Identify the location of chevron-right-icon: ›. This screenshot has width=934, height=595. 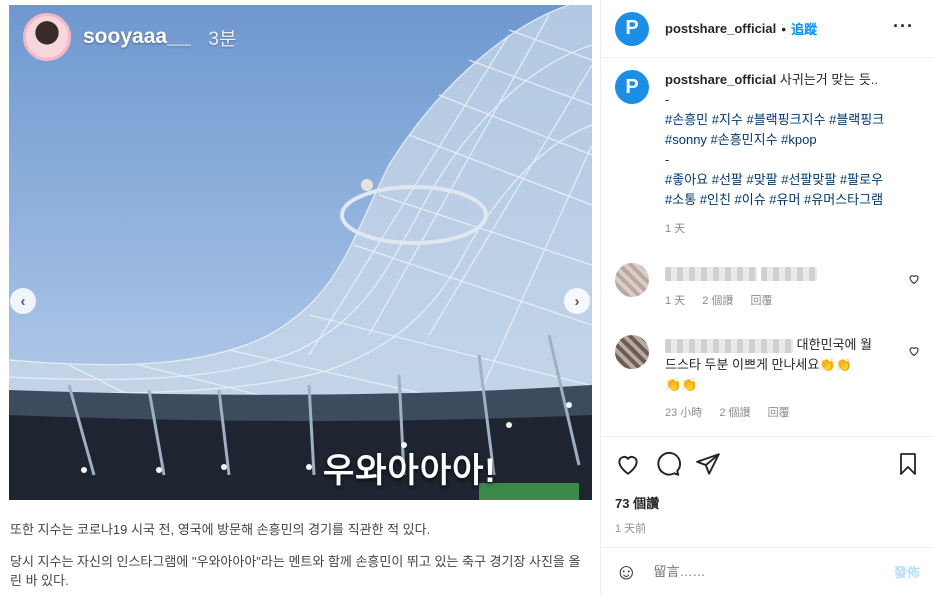
(577, 301).